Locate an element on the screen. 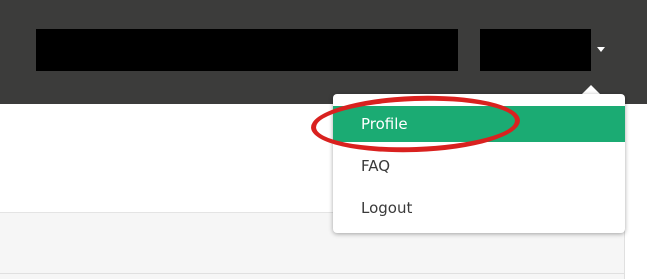 The image size is (647, 279). redacted-search-field is located at coordinates (247, 50).